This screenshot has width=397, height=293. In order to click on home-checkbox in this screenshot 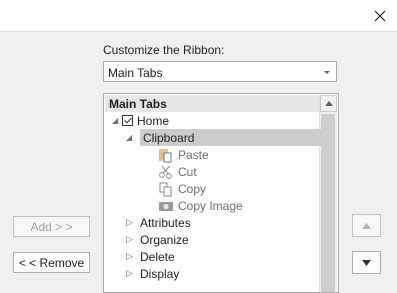, I will do `click(127, 120)`.